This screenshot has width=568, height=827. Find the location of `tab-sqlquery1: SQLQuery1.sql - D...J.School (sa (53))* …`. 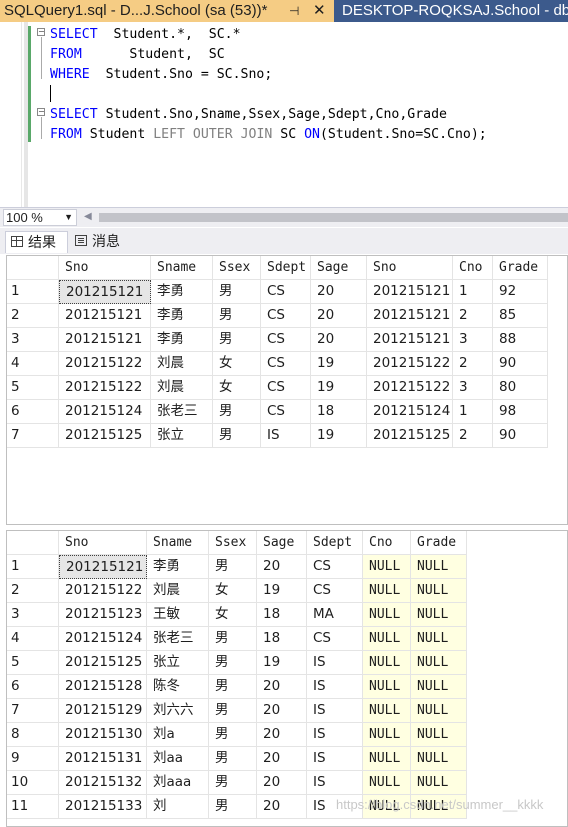

tab-sqlquery1: SQLQuery1.sql - D...J.School (sa (53))* … is located at coordinates (167, 11).